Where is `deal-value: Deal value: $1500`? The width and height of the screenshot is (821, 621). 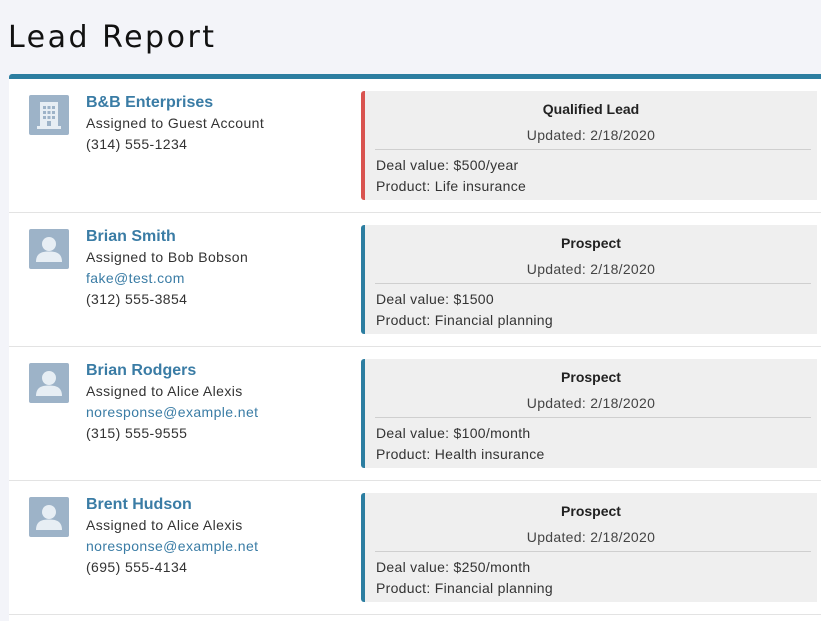
deal-value: Deal value: $1500 is located at coordinates (435, 299).